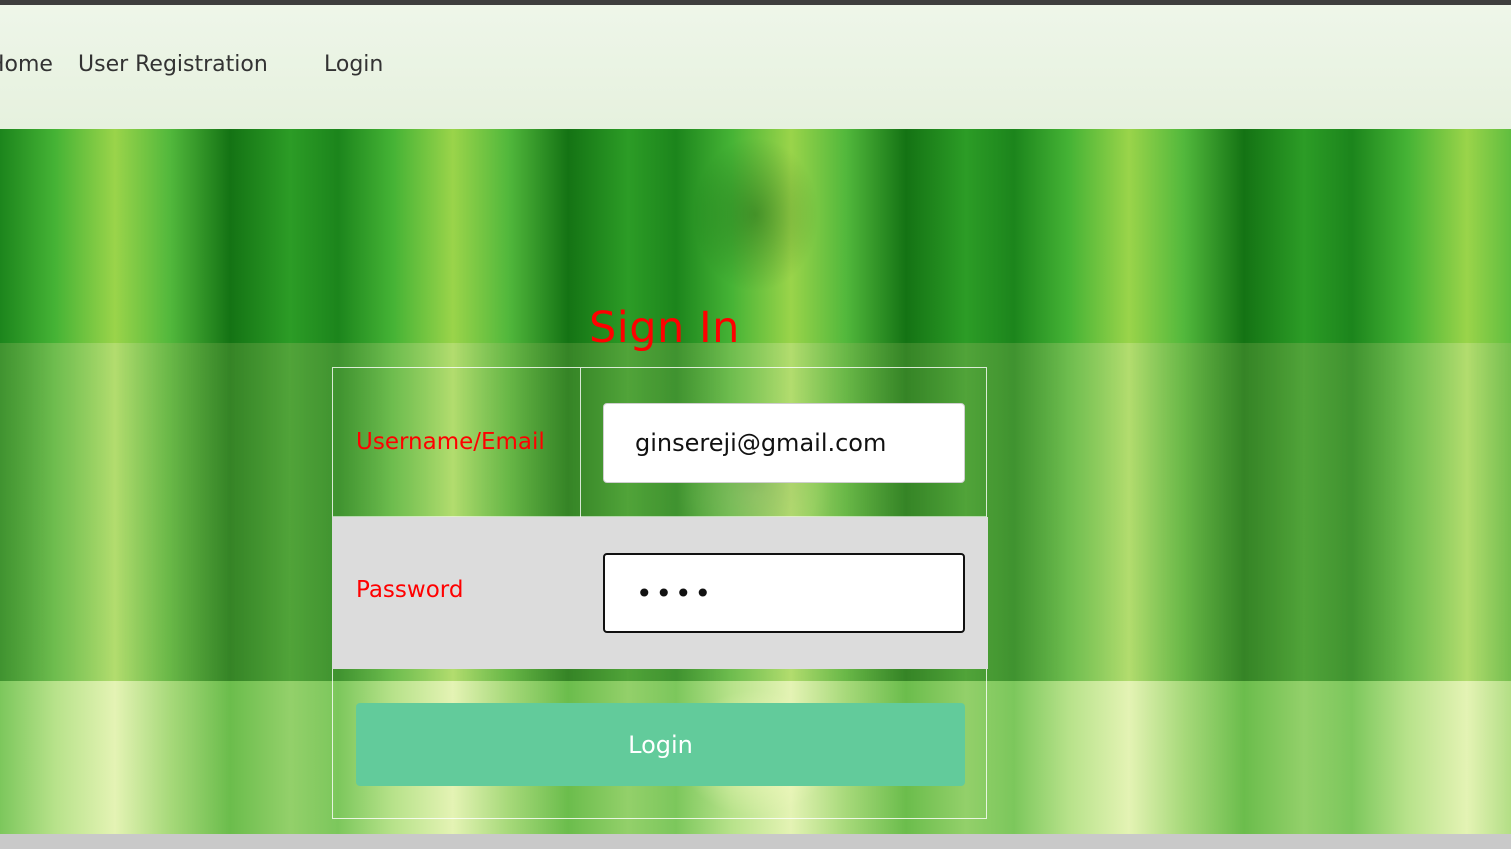 Image resolution: width=1511 pixels, height=849 pixels. What do you see at coordinates (173, 64) in the screenshot?
I see `nav-link-user-registration: User Registration` at bounding box center [173, 64].